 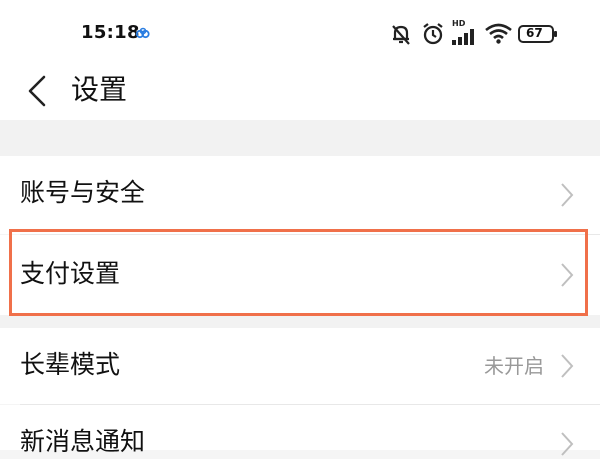 I want to click on settings-item-new-message-notify: 新消息通知, so click(x=300, y=430).